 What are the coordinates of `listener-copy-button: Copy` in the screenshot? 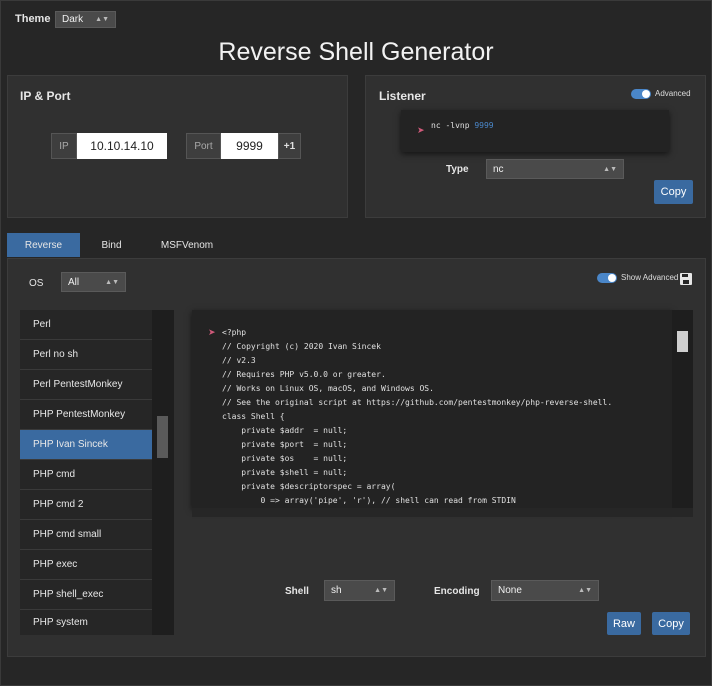 It's located at (673, 192).